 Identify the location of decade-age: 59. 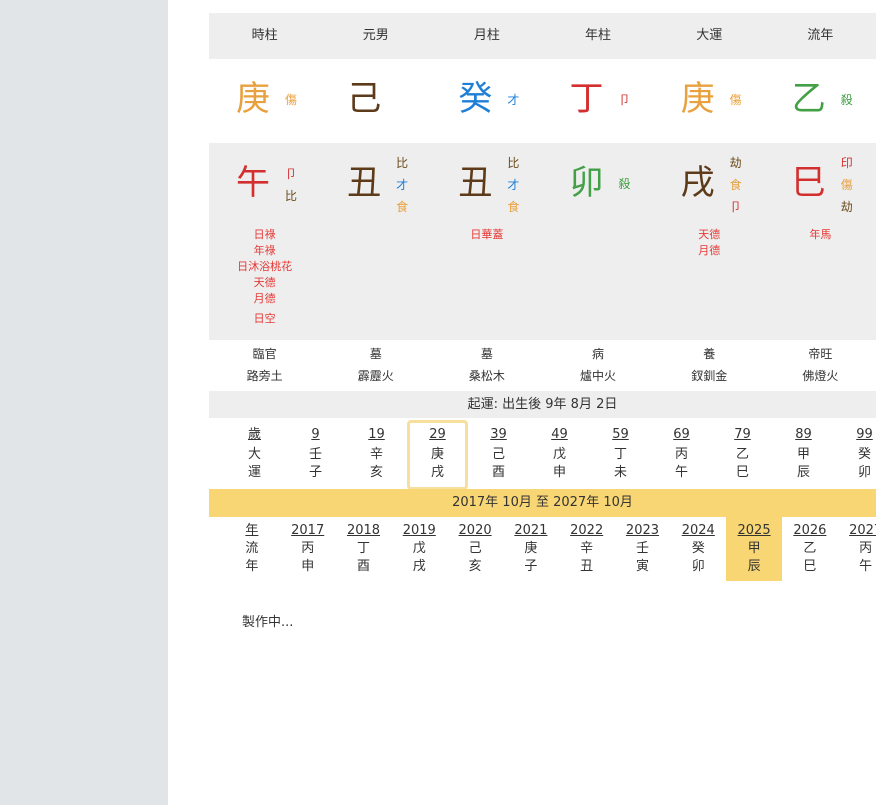
(620, 434).